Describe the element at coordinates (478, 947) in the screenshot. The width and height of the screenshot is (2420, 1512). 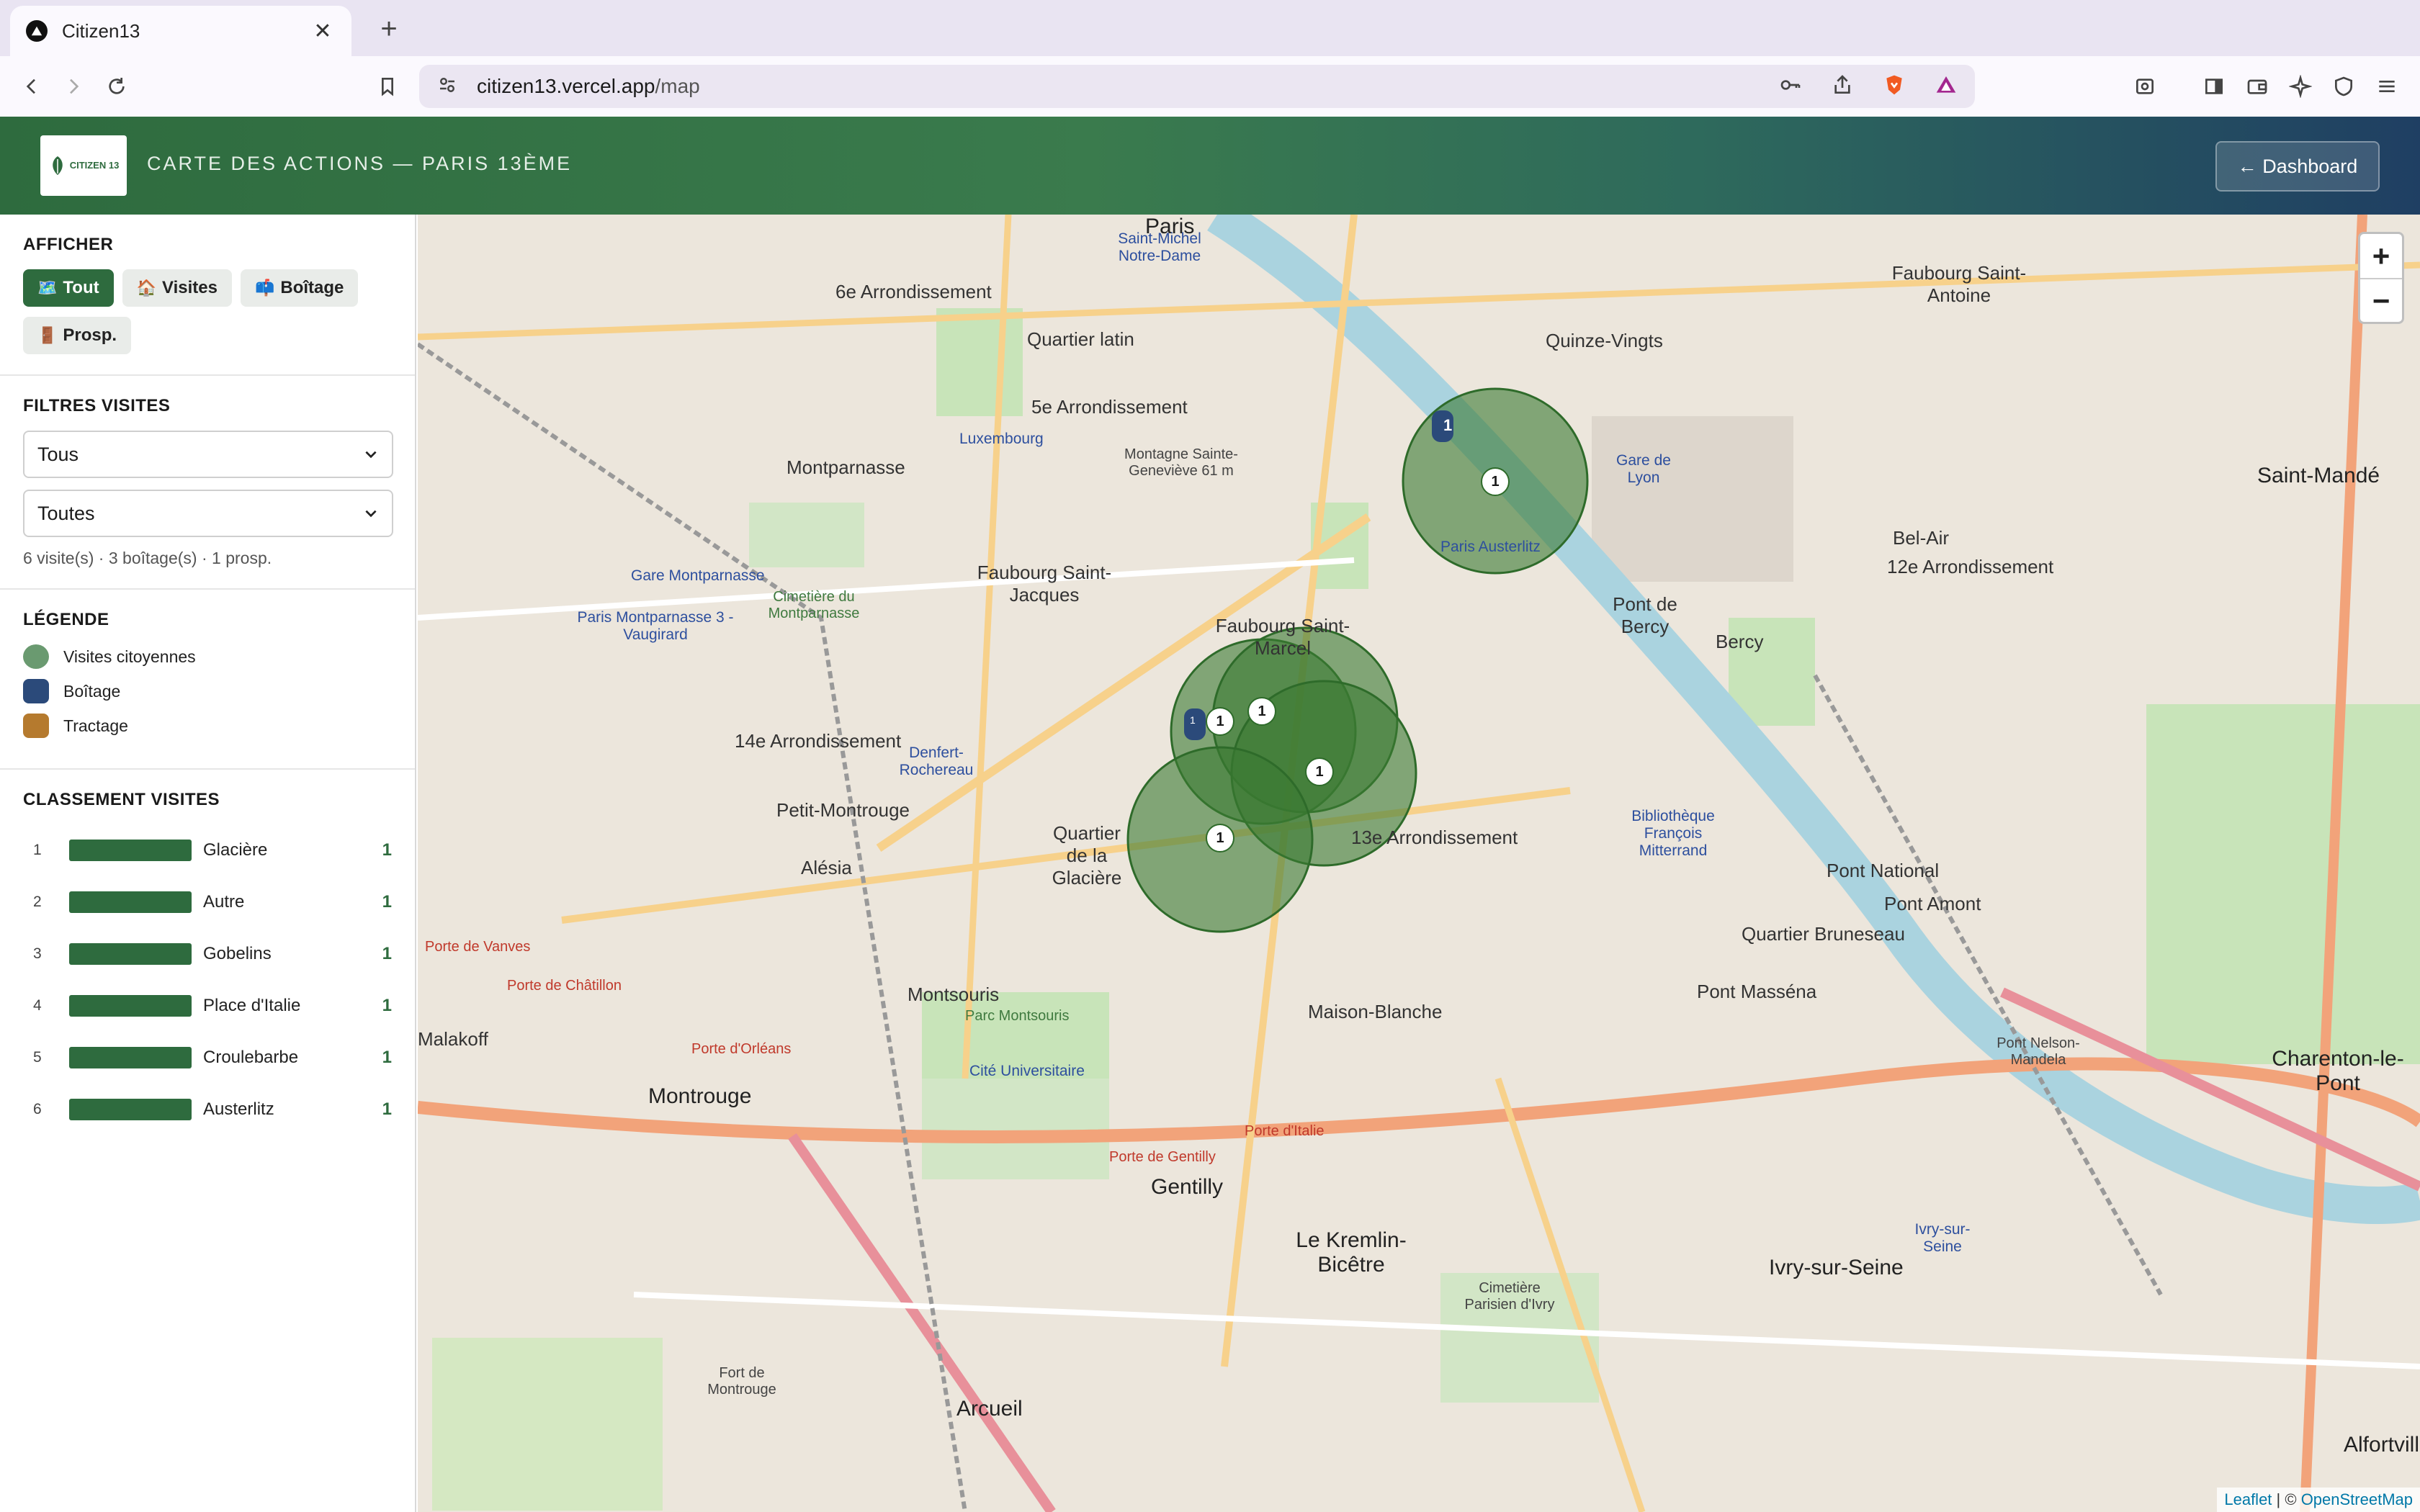
I see `place-label: Porte de Vanves` at that location.